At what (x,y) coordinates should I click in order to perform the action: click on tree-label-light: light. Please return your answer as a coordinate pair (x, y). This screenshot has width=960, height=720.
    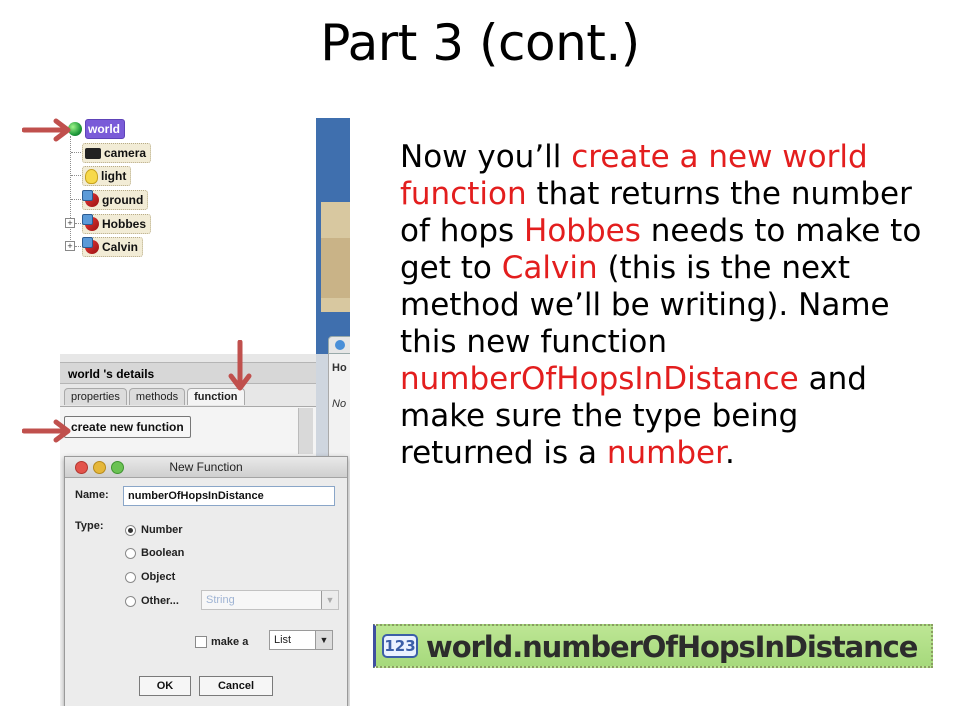
    Looking at the image, I should click on (107, 176).